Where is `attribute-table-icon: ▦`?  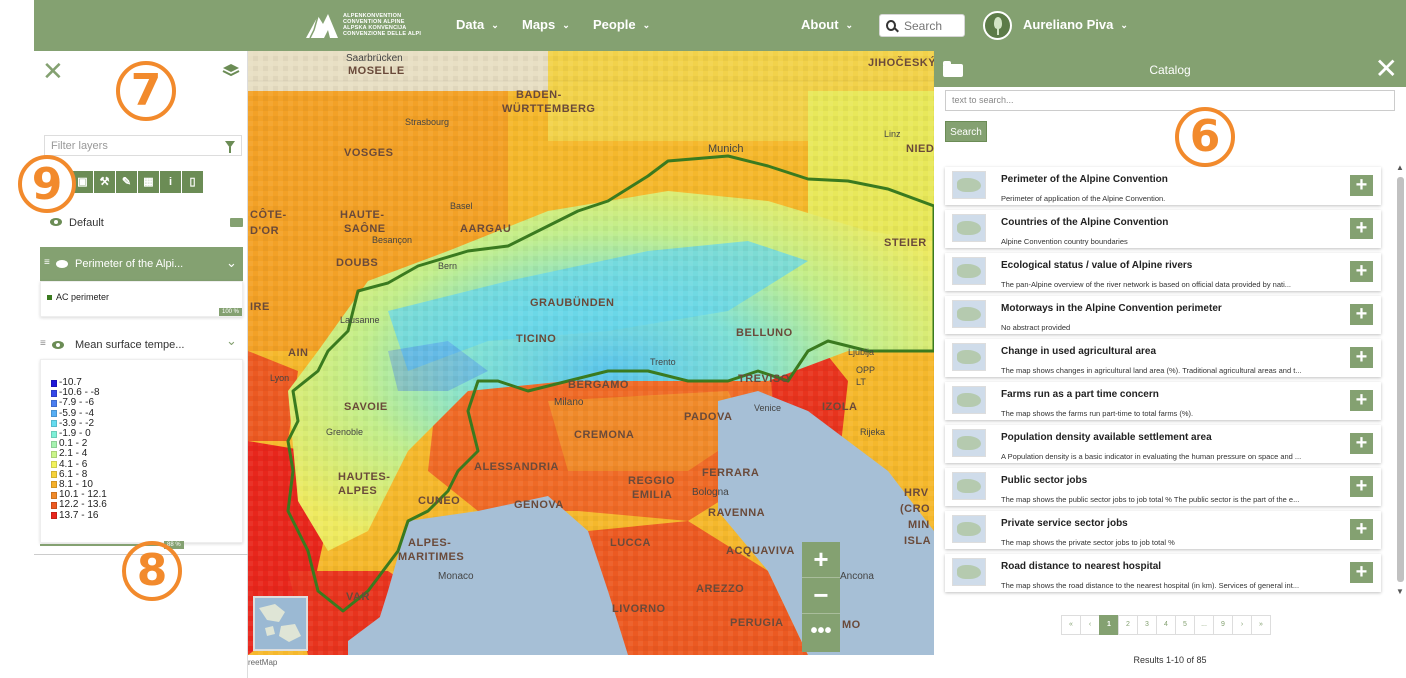
attribute-table-icon: ▦ is located at coordinates (149, 182).